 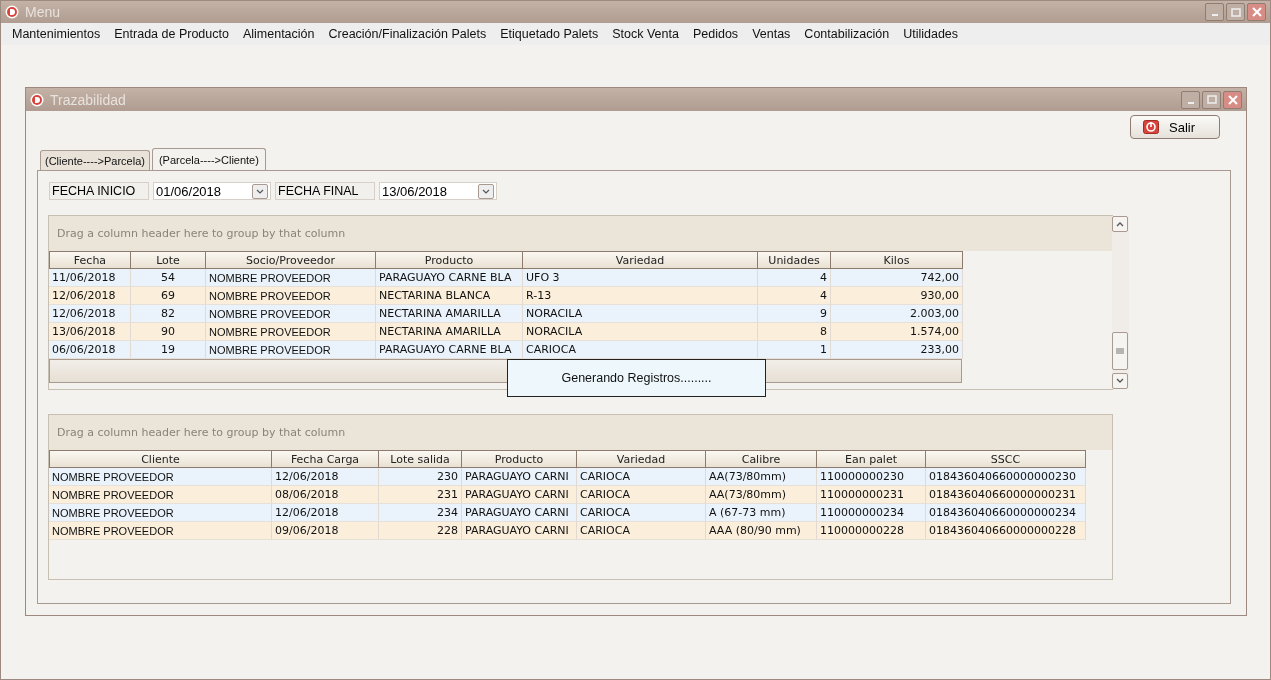 I want to click on window-title: Trazabilidad, so click(x=88, y=99).